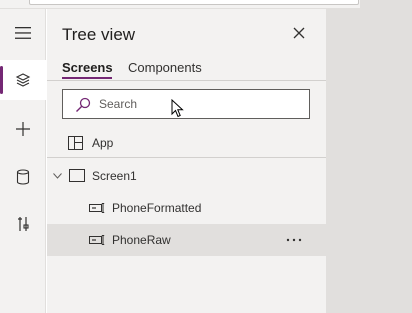  I want to click on tree-item-label: PhoneFormatted, so click(157, 208).